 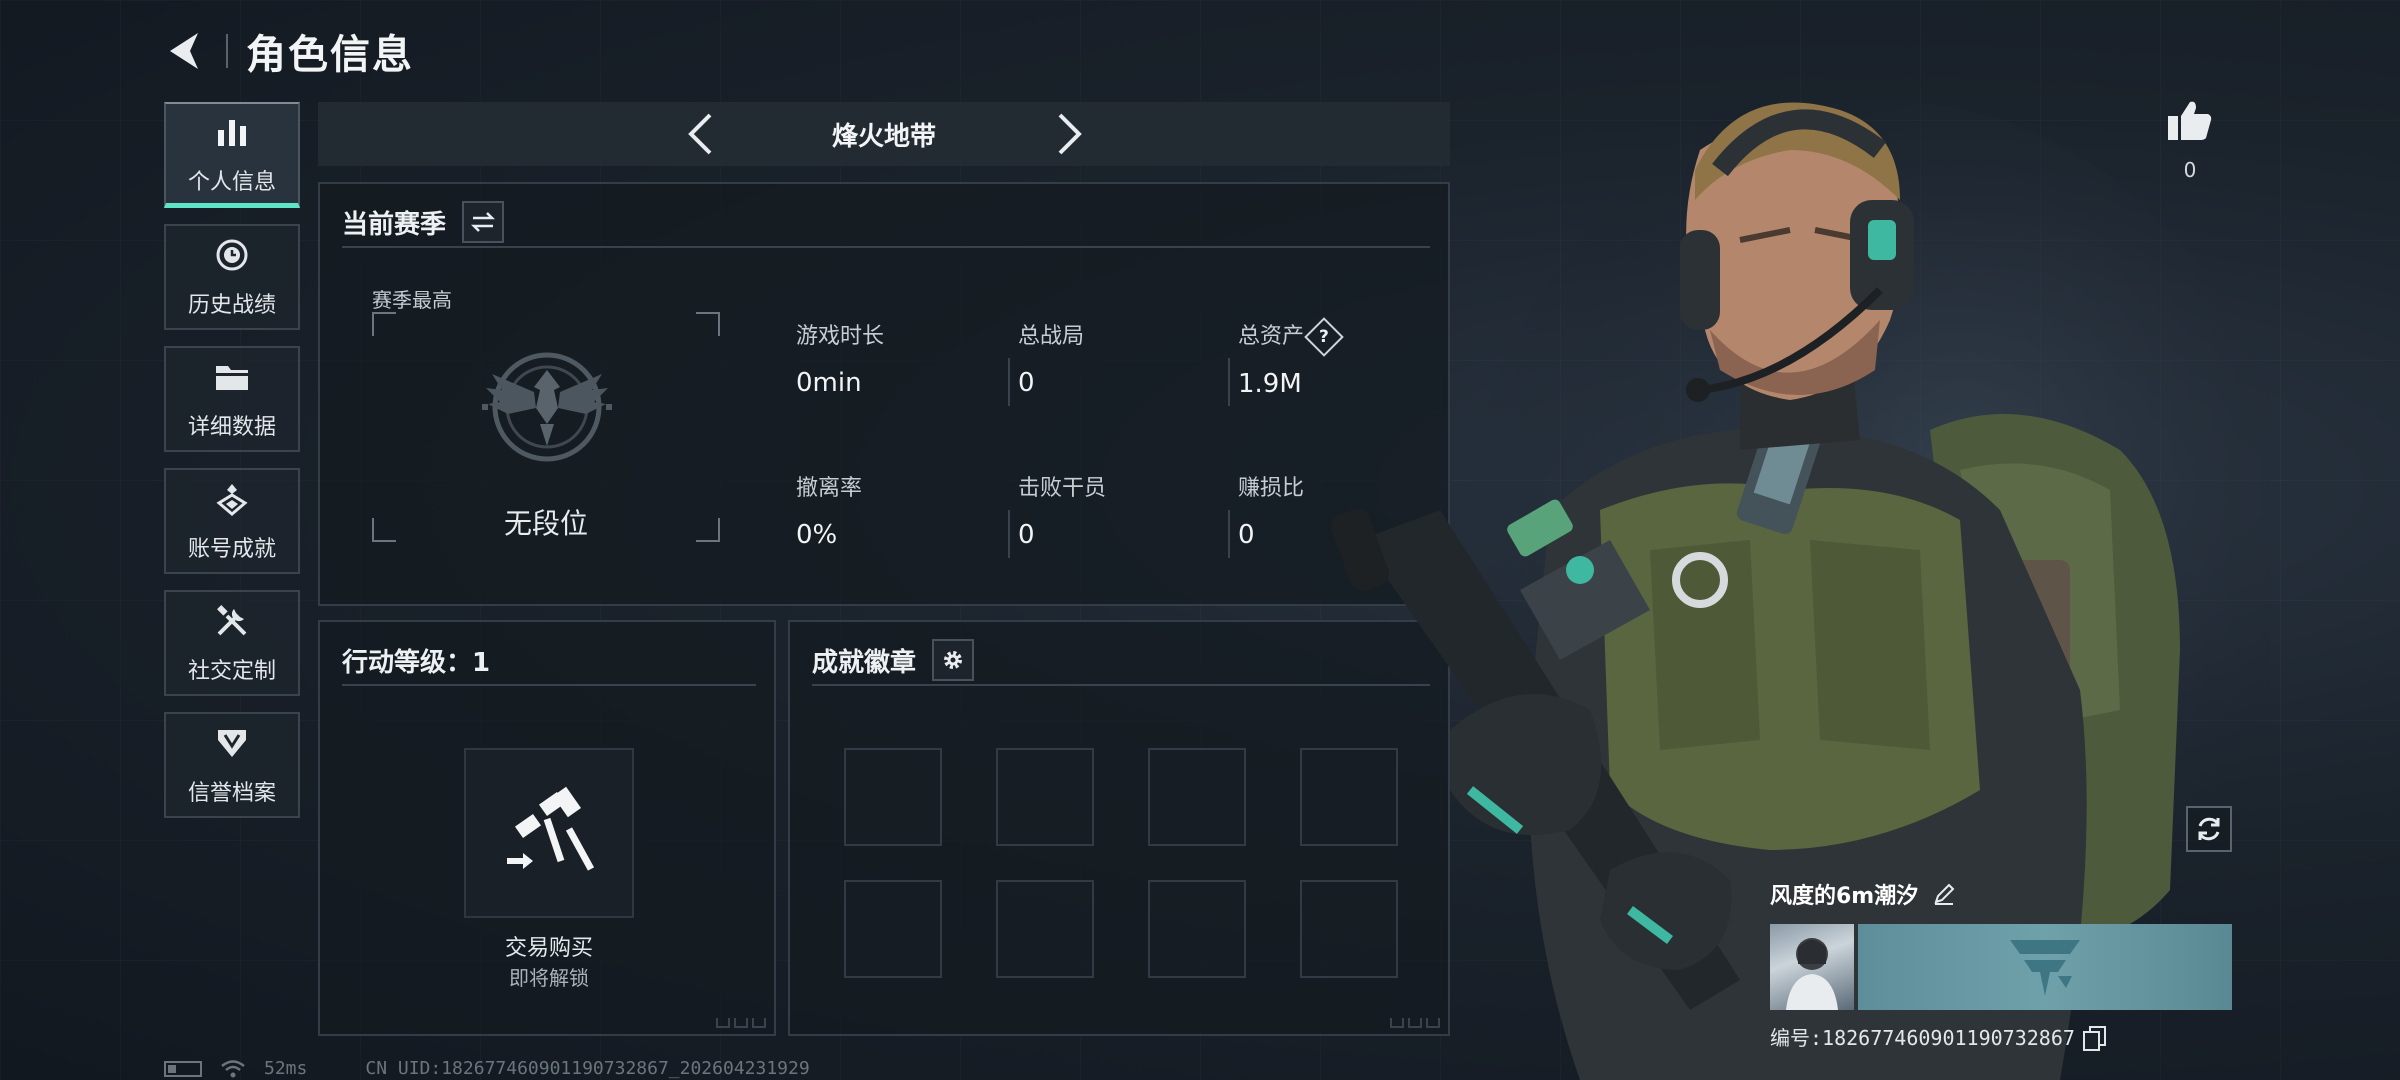 I want to click on chevron-right-icon, so click(x=1070, y=134).